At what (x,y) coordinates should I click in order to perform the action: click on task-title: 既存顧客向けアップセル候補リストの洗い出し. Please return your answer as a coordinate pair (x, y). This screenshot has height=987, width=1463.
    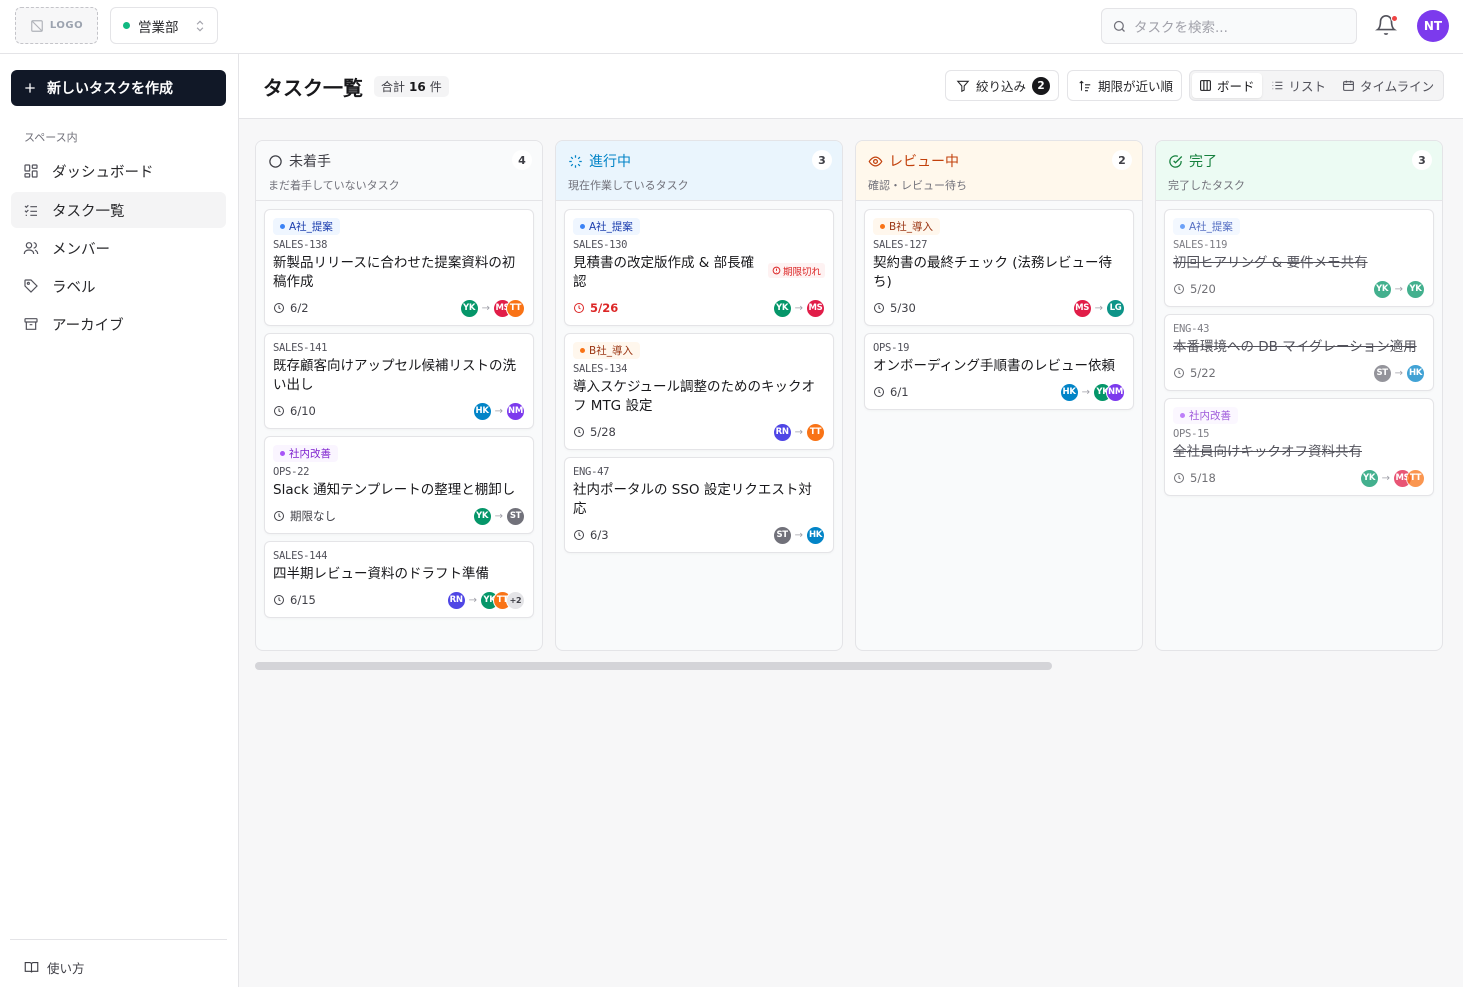
    Looking at the image, I should click on (394, 375).